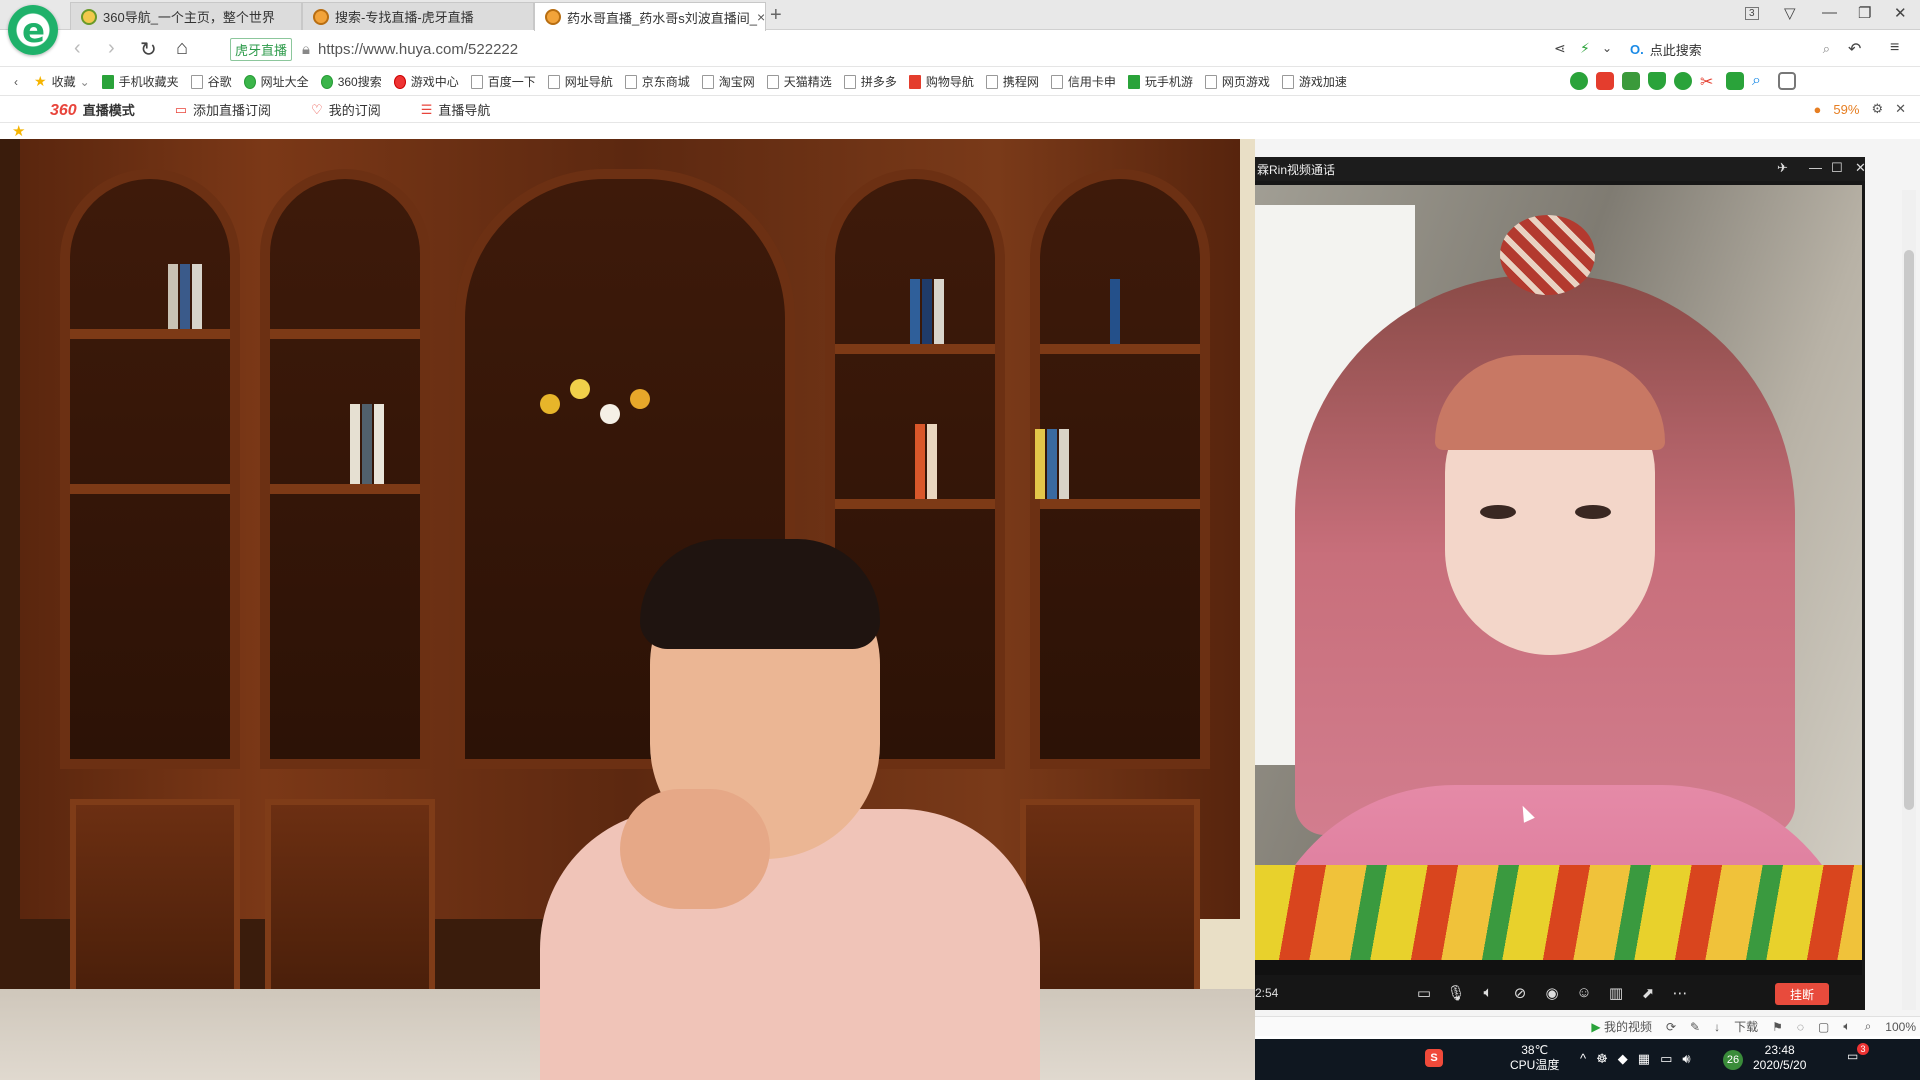  What do you see at coordinates (1314, 81) in the screenshot?
I see `bookmark-item: 游戏加速` at bounding box center [1314, 81].